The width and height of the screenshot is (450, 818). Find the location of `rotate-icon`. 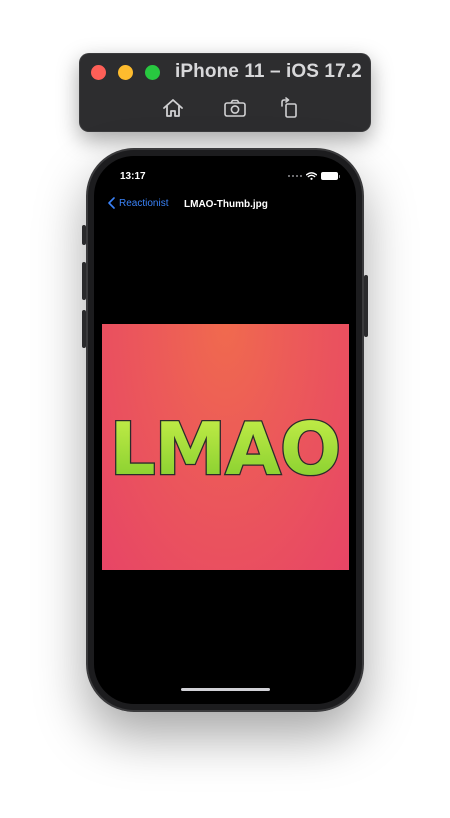

rotate-icon is located at coordinates (289, 107).